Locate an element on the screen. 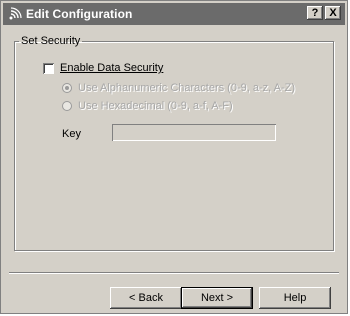 The image size is (350, 316). close-button: X is located at coordinates (333, 13).